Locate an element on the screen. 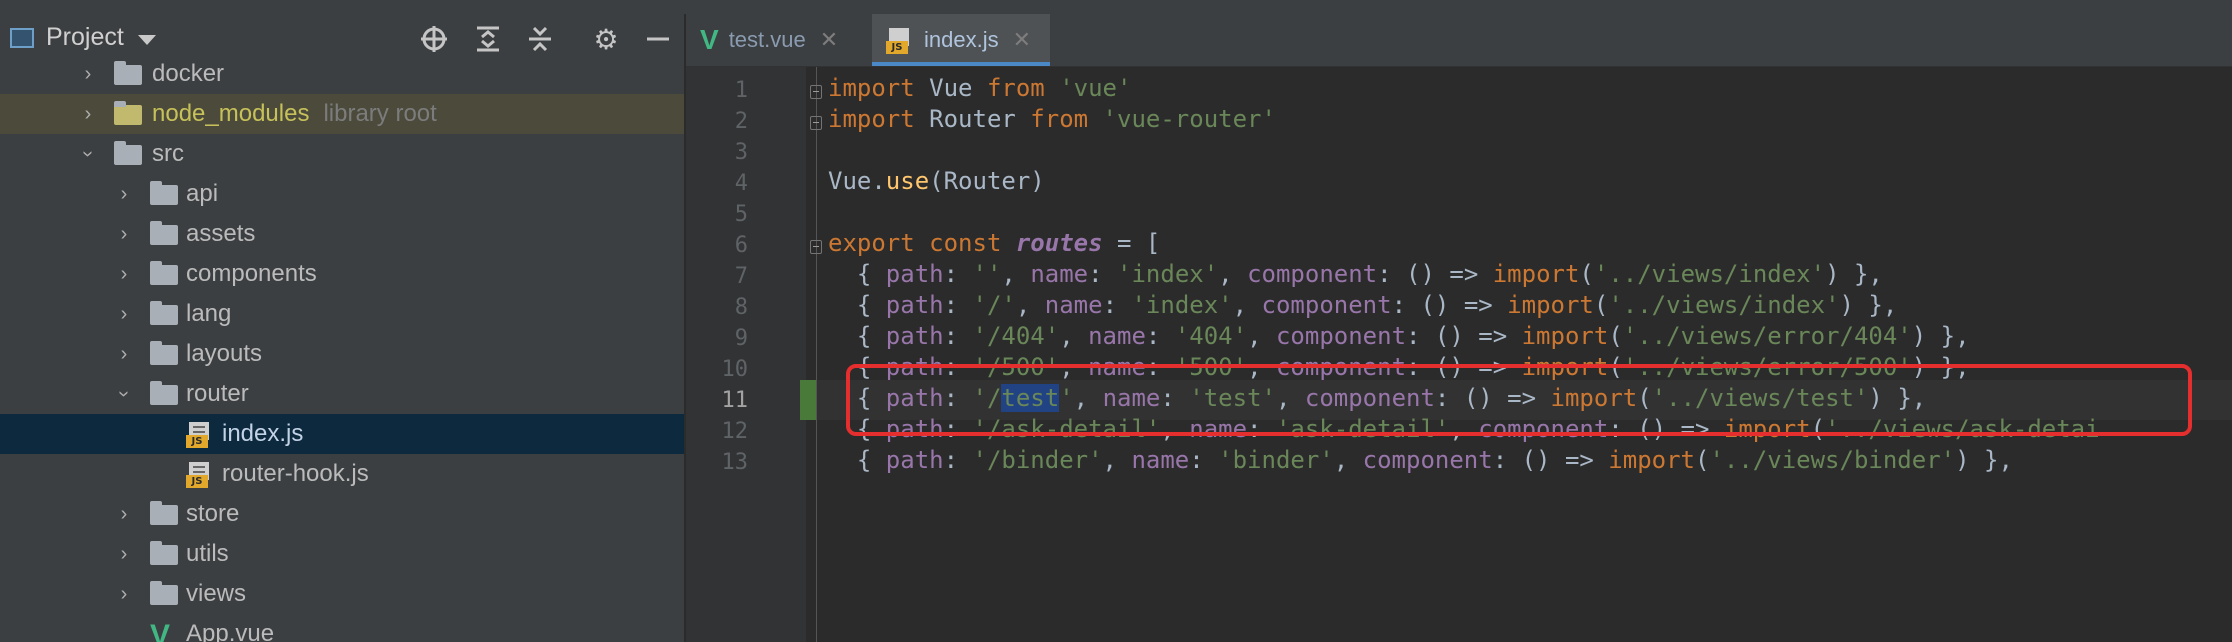  code-line: import Router from 'vue-router' is located at coordinates (1052, 119).